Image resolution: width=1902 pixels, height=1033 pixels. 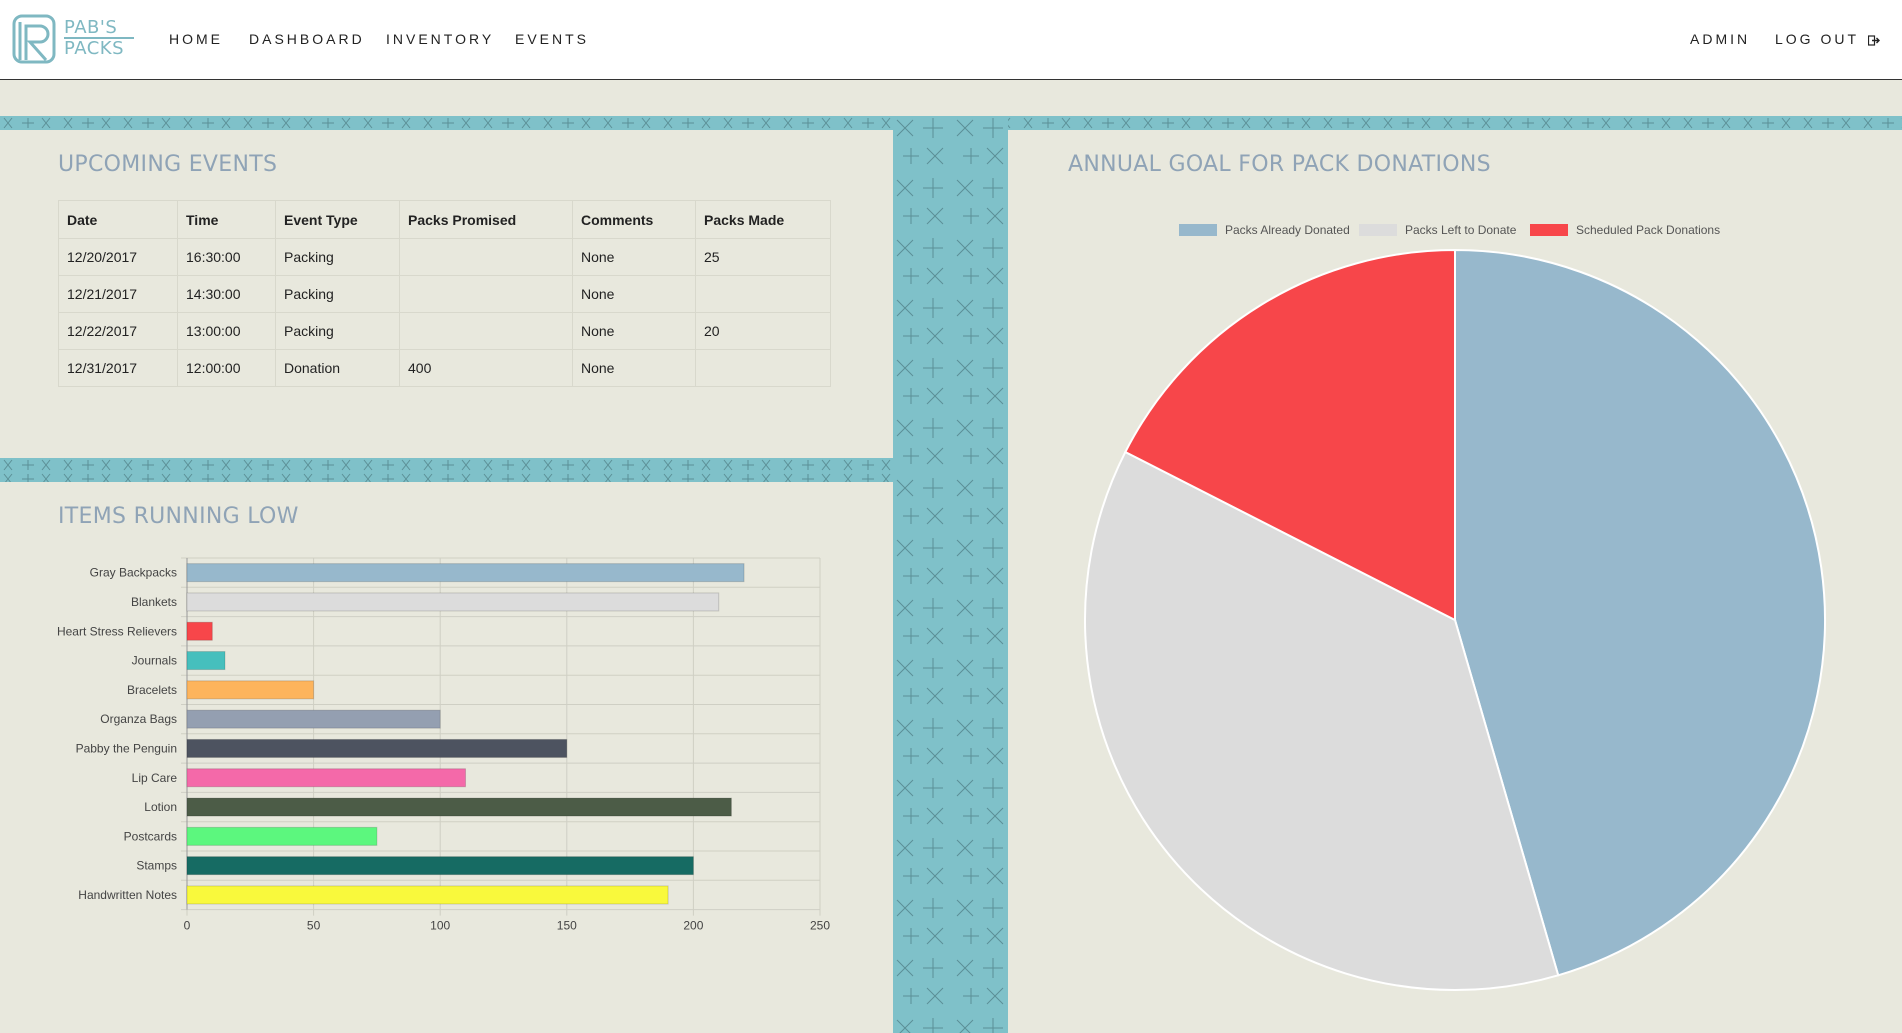 I want to click on cell-date: 12/31/2017, so click(x=118, y=368).